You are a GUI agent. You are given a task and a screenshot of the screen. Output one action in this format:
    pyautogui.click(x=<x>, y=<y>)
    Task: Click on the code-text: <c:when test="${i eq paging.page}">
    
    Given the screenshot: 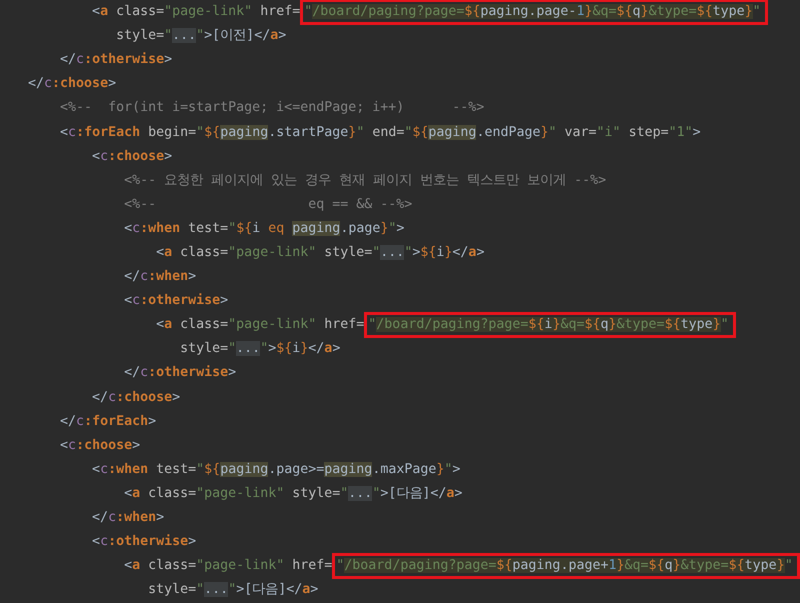 What is the action you would take?
    pyautogui.click(x=264, y=229)
    